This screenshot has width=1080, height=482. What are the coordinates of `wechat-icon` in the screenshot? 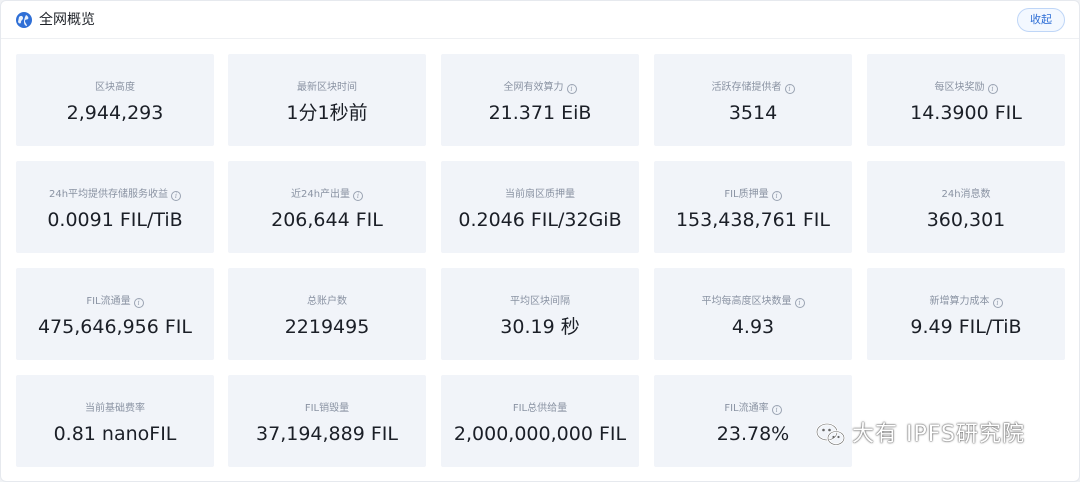 It's located at (831, 434).